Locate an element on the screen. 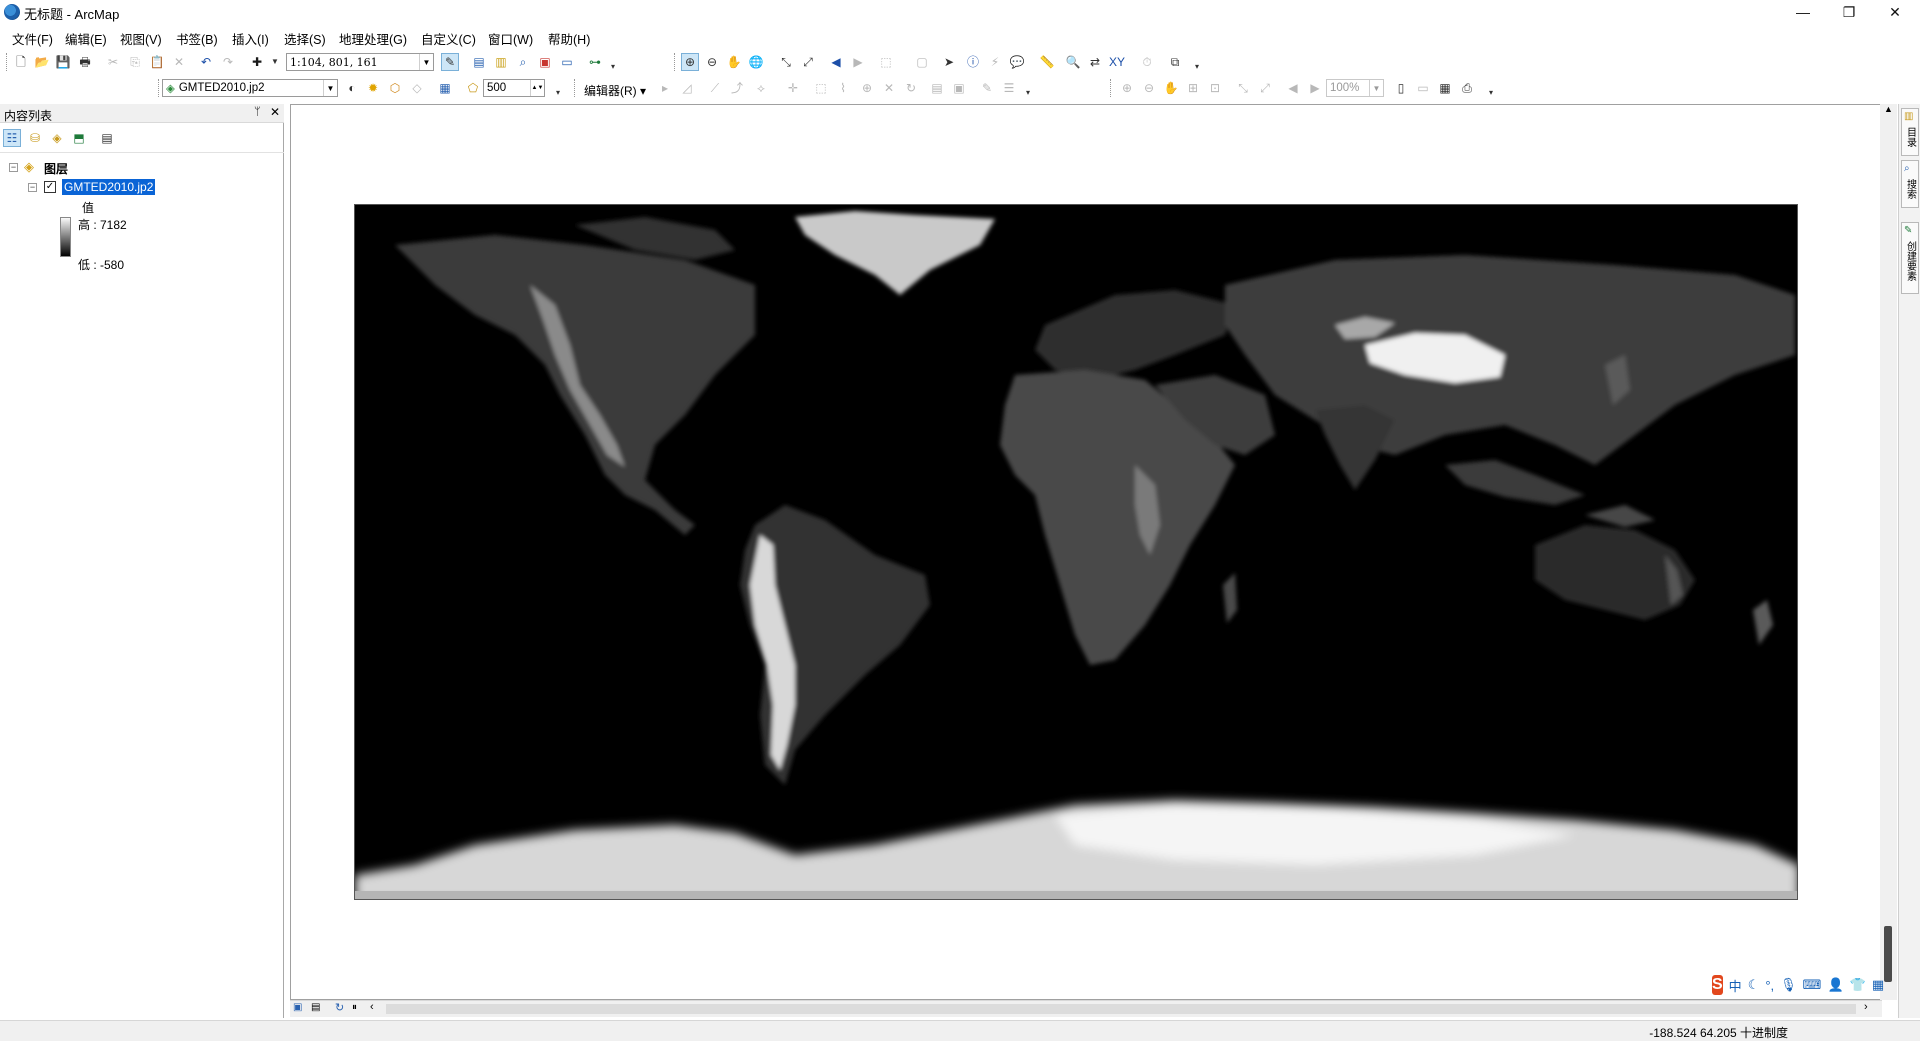  html-popup-icon: 💬 is located at coordinates (1017, 62).